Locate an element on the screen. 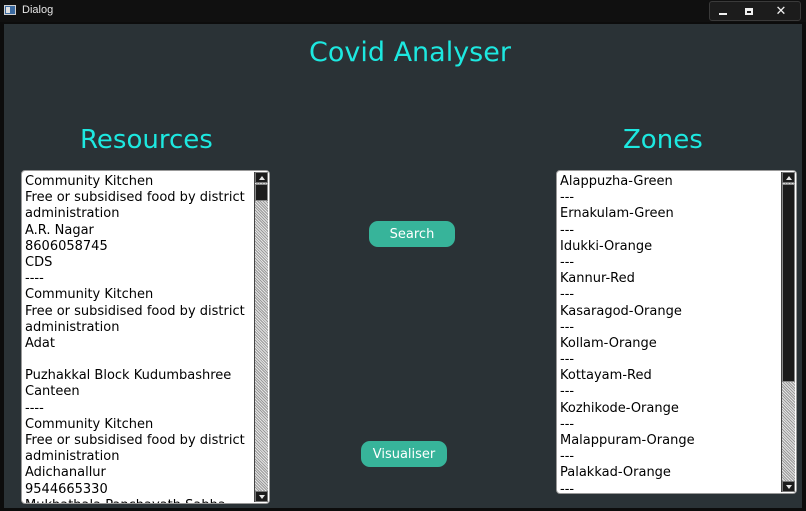 The image size is (806, 511). maximize-icon is located at coordinates (749, 11).